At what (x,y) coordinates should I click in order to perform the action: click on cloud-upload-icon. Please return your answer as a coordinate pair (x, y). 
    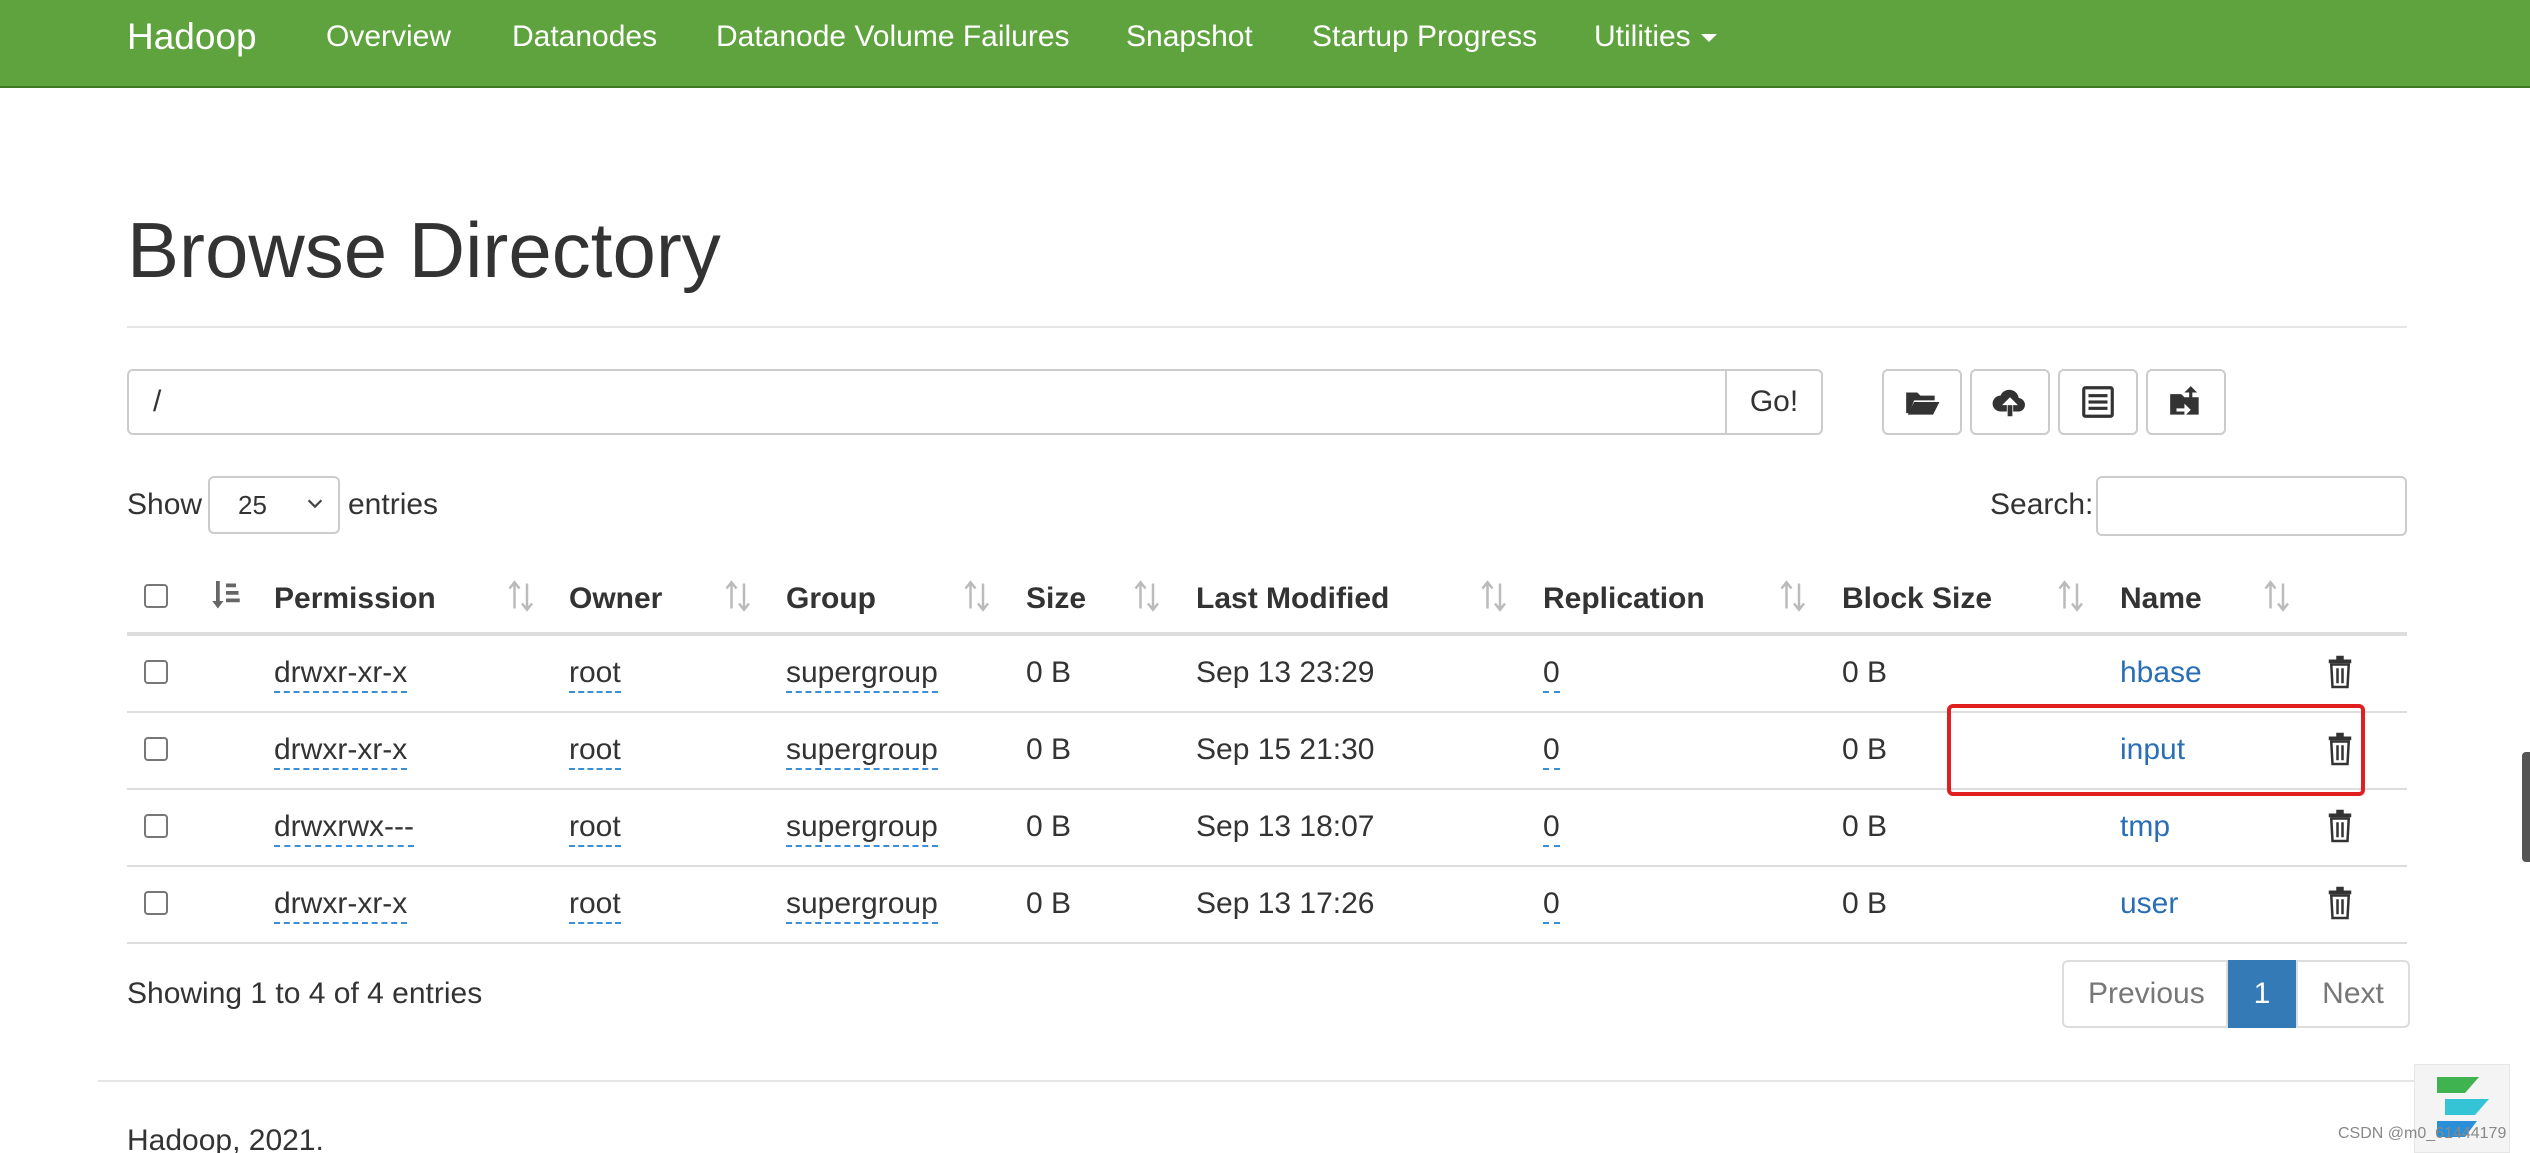
    Looking at the image, I should click on (2008, 403).